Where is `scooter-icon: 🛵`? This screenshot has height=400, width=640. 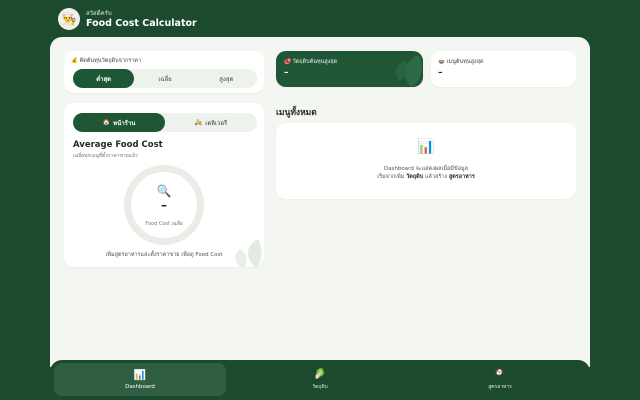
scooter-icon: 🛵 is located at coordinates (198, 122).